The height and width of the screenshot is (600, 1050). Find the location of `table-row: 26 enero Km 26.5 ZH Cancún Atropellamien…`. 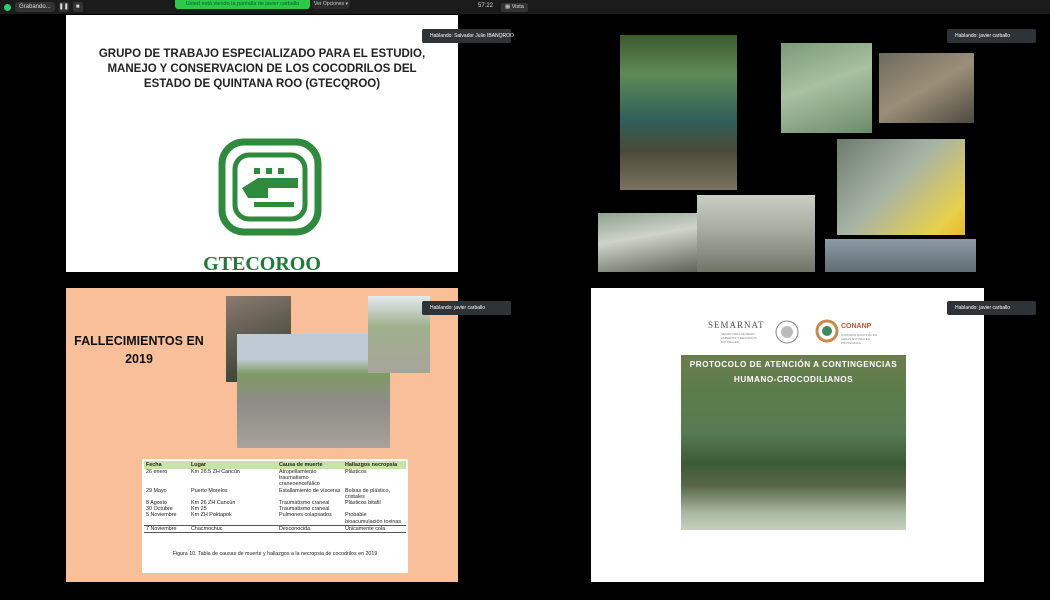

table-row: 26 enero Km 26.5 ZH Cancún Atropellamien… is located at coordinates (275, 478).